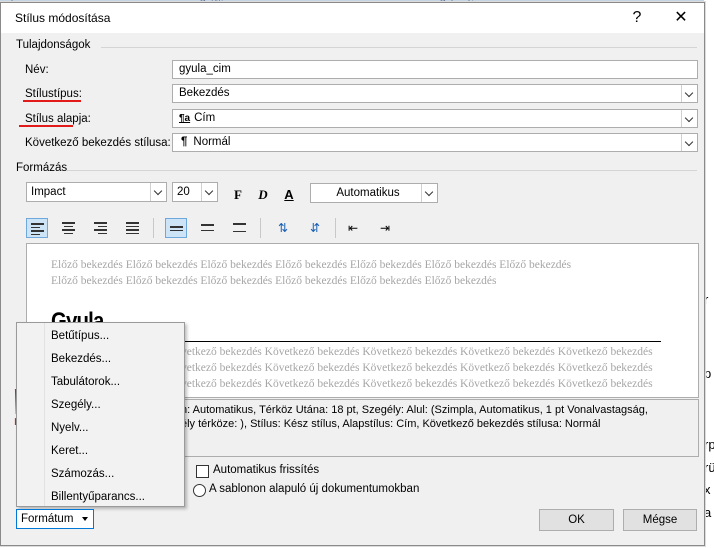 The height and width of the screenshot is (548, 714). I want to click on name-input: gyula_cim, so click(435, 69).